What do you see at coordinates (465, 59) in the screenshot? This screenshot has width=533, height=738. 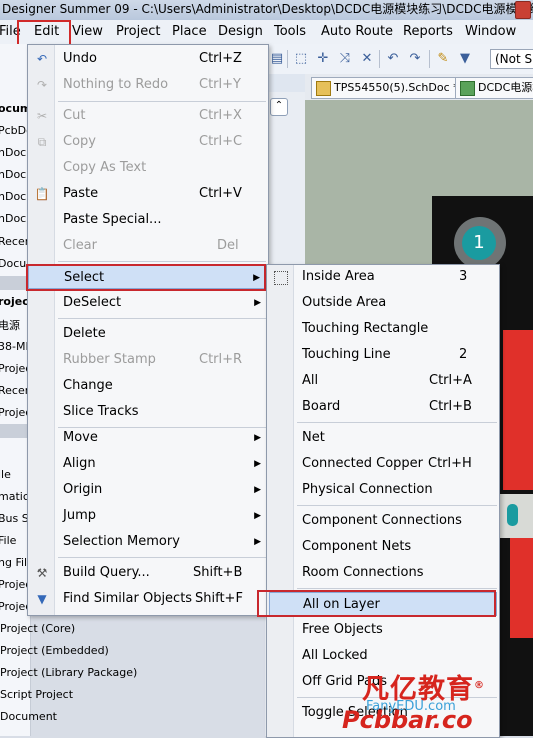 I see `filter-toolbar-icon: ▼` at bounding box center [465, 59].